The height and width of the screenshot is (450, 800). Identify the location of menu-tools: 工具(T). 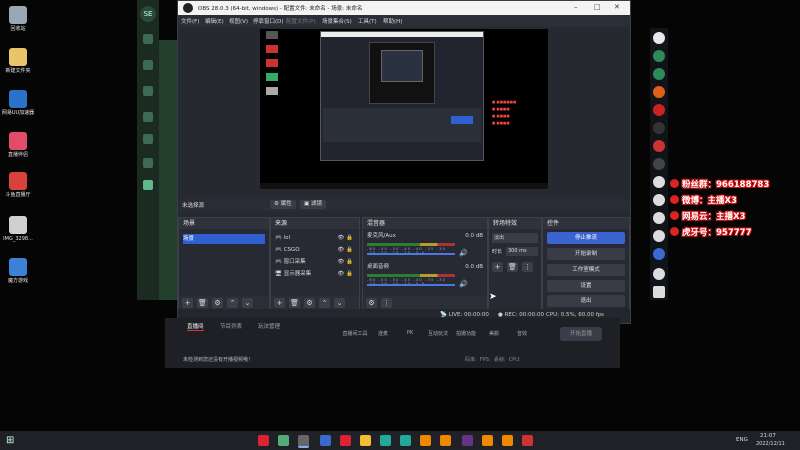
(367, 21).